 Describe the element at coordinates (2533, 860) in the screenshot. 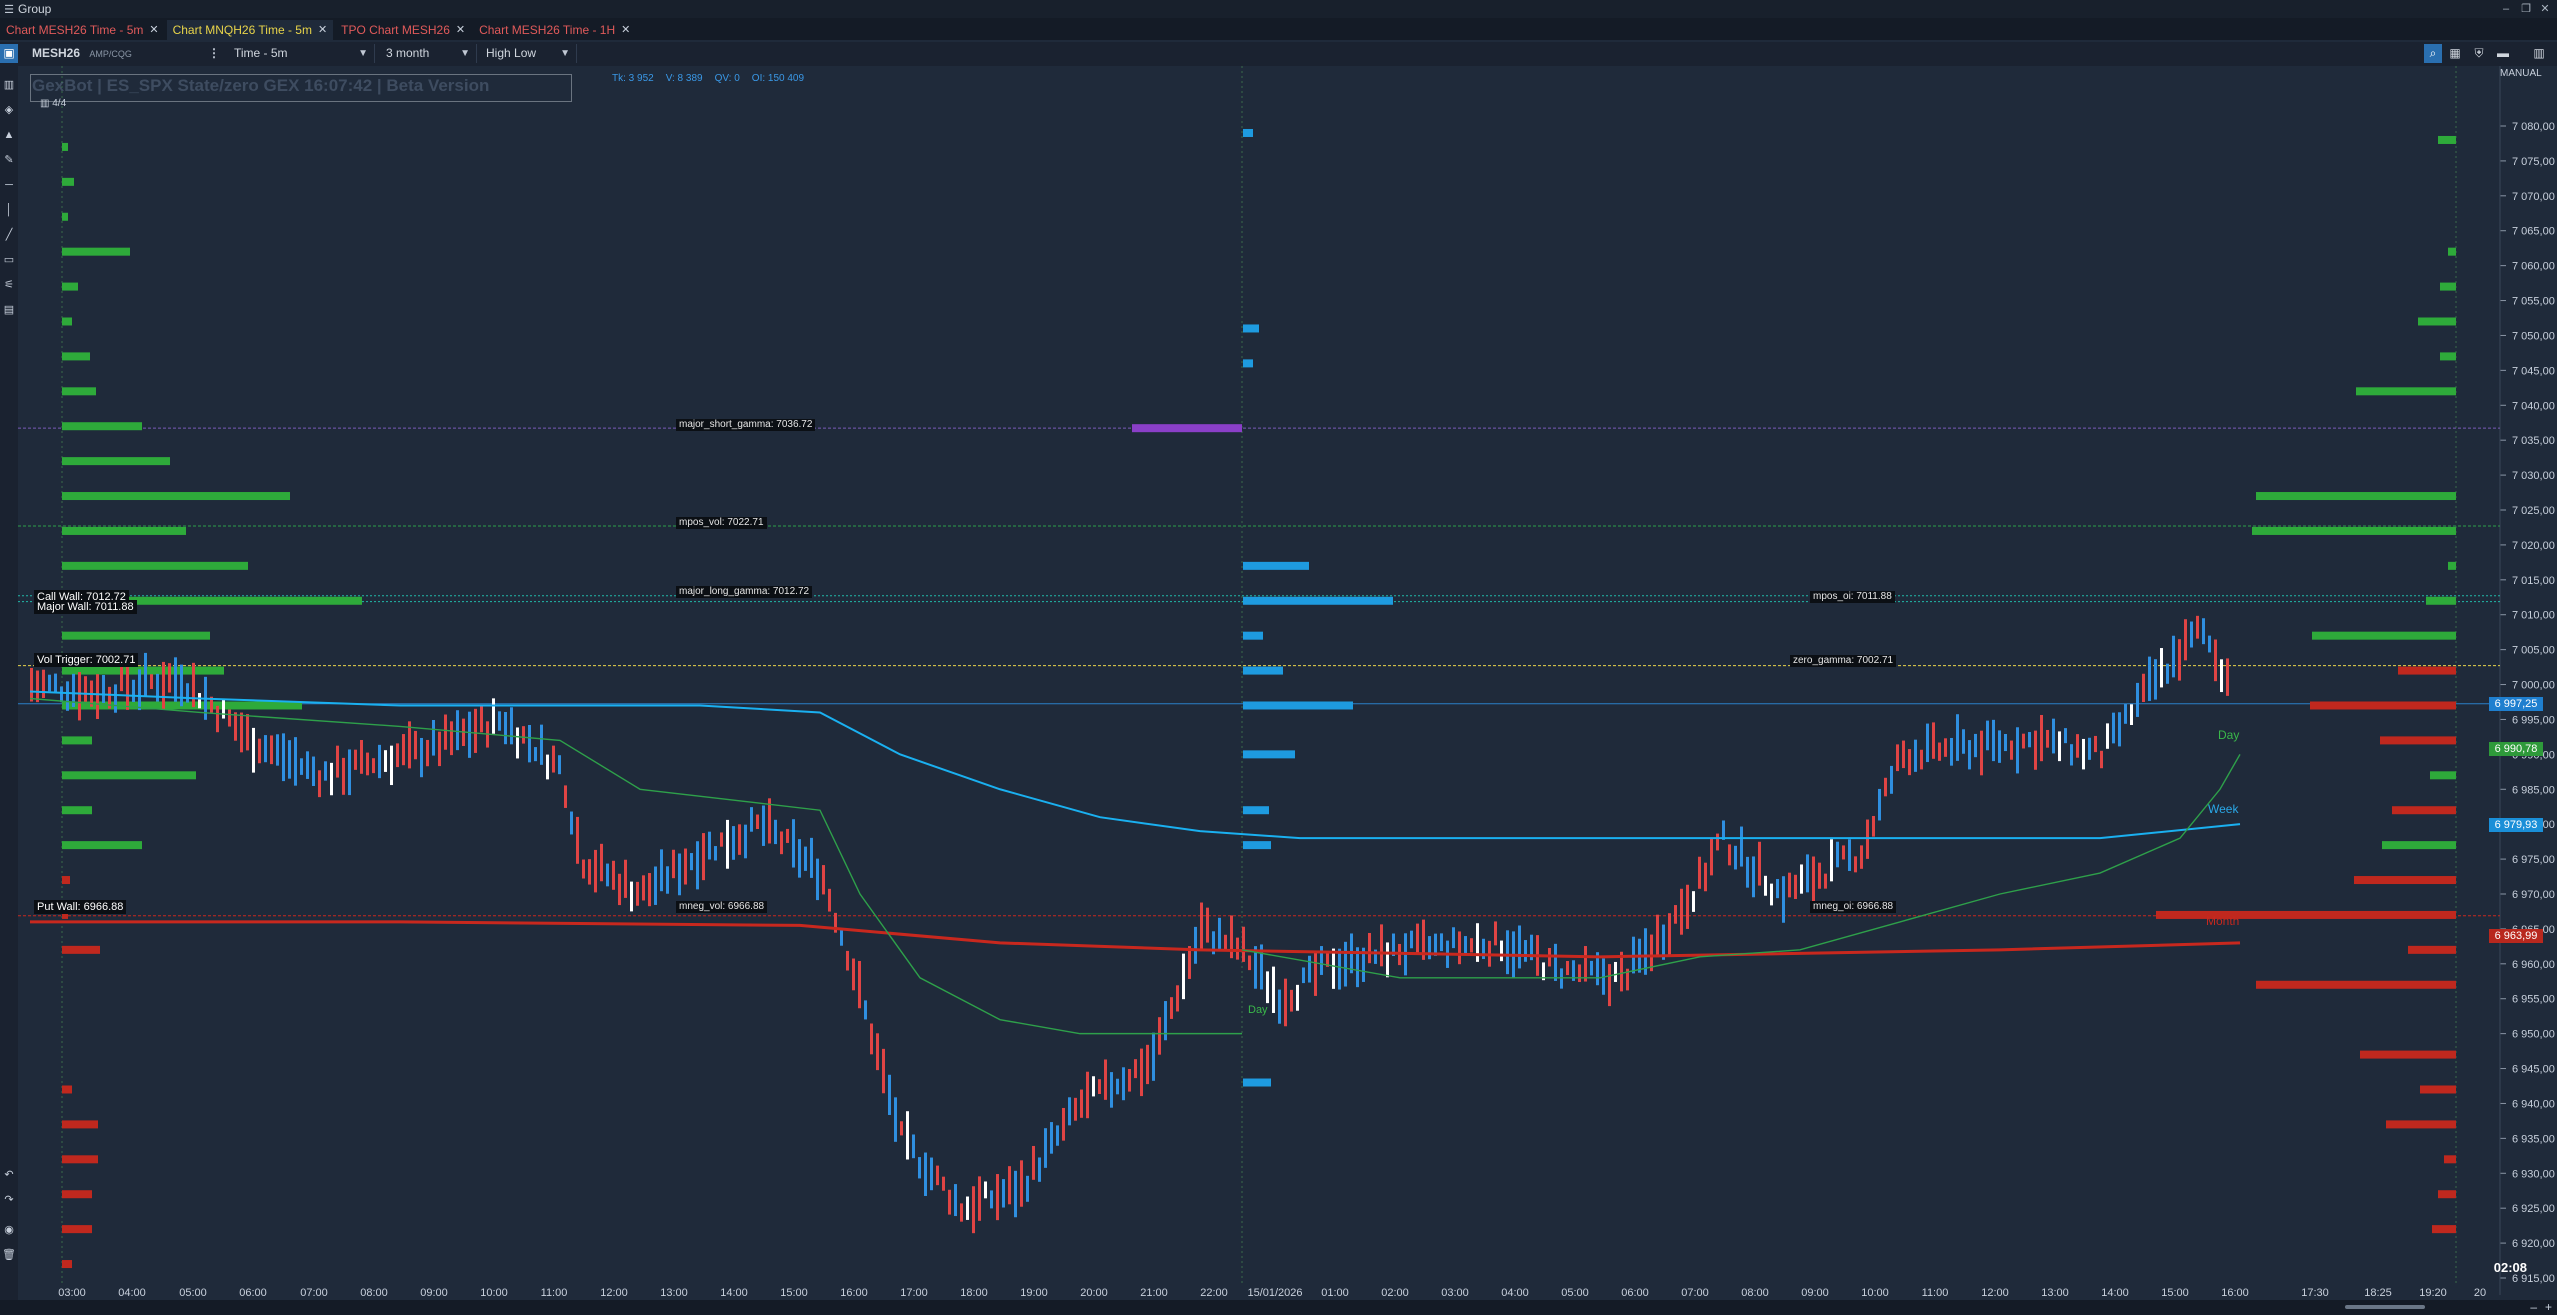

I see `price-tick-label: 6 975,00` at that location.